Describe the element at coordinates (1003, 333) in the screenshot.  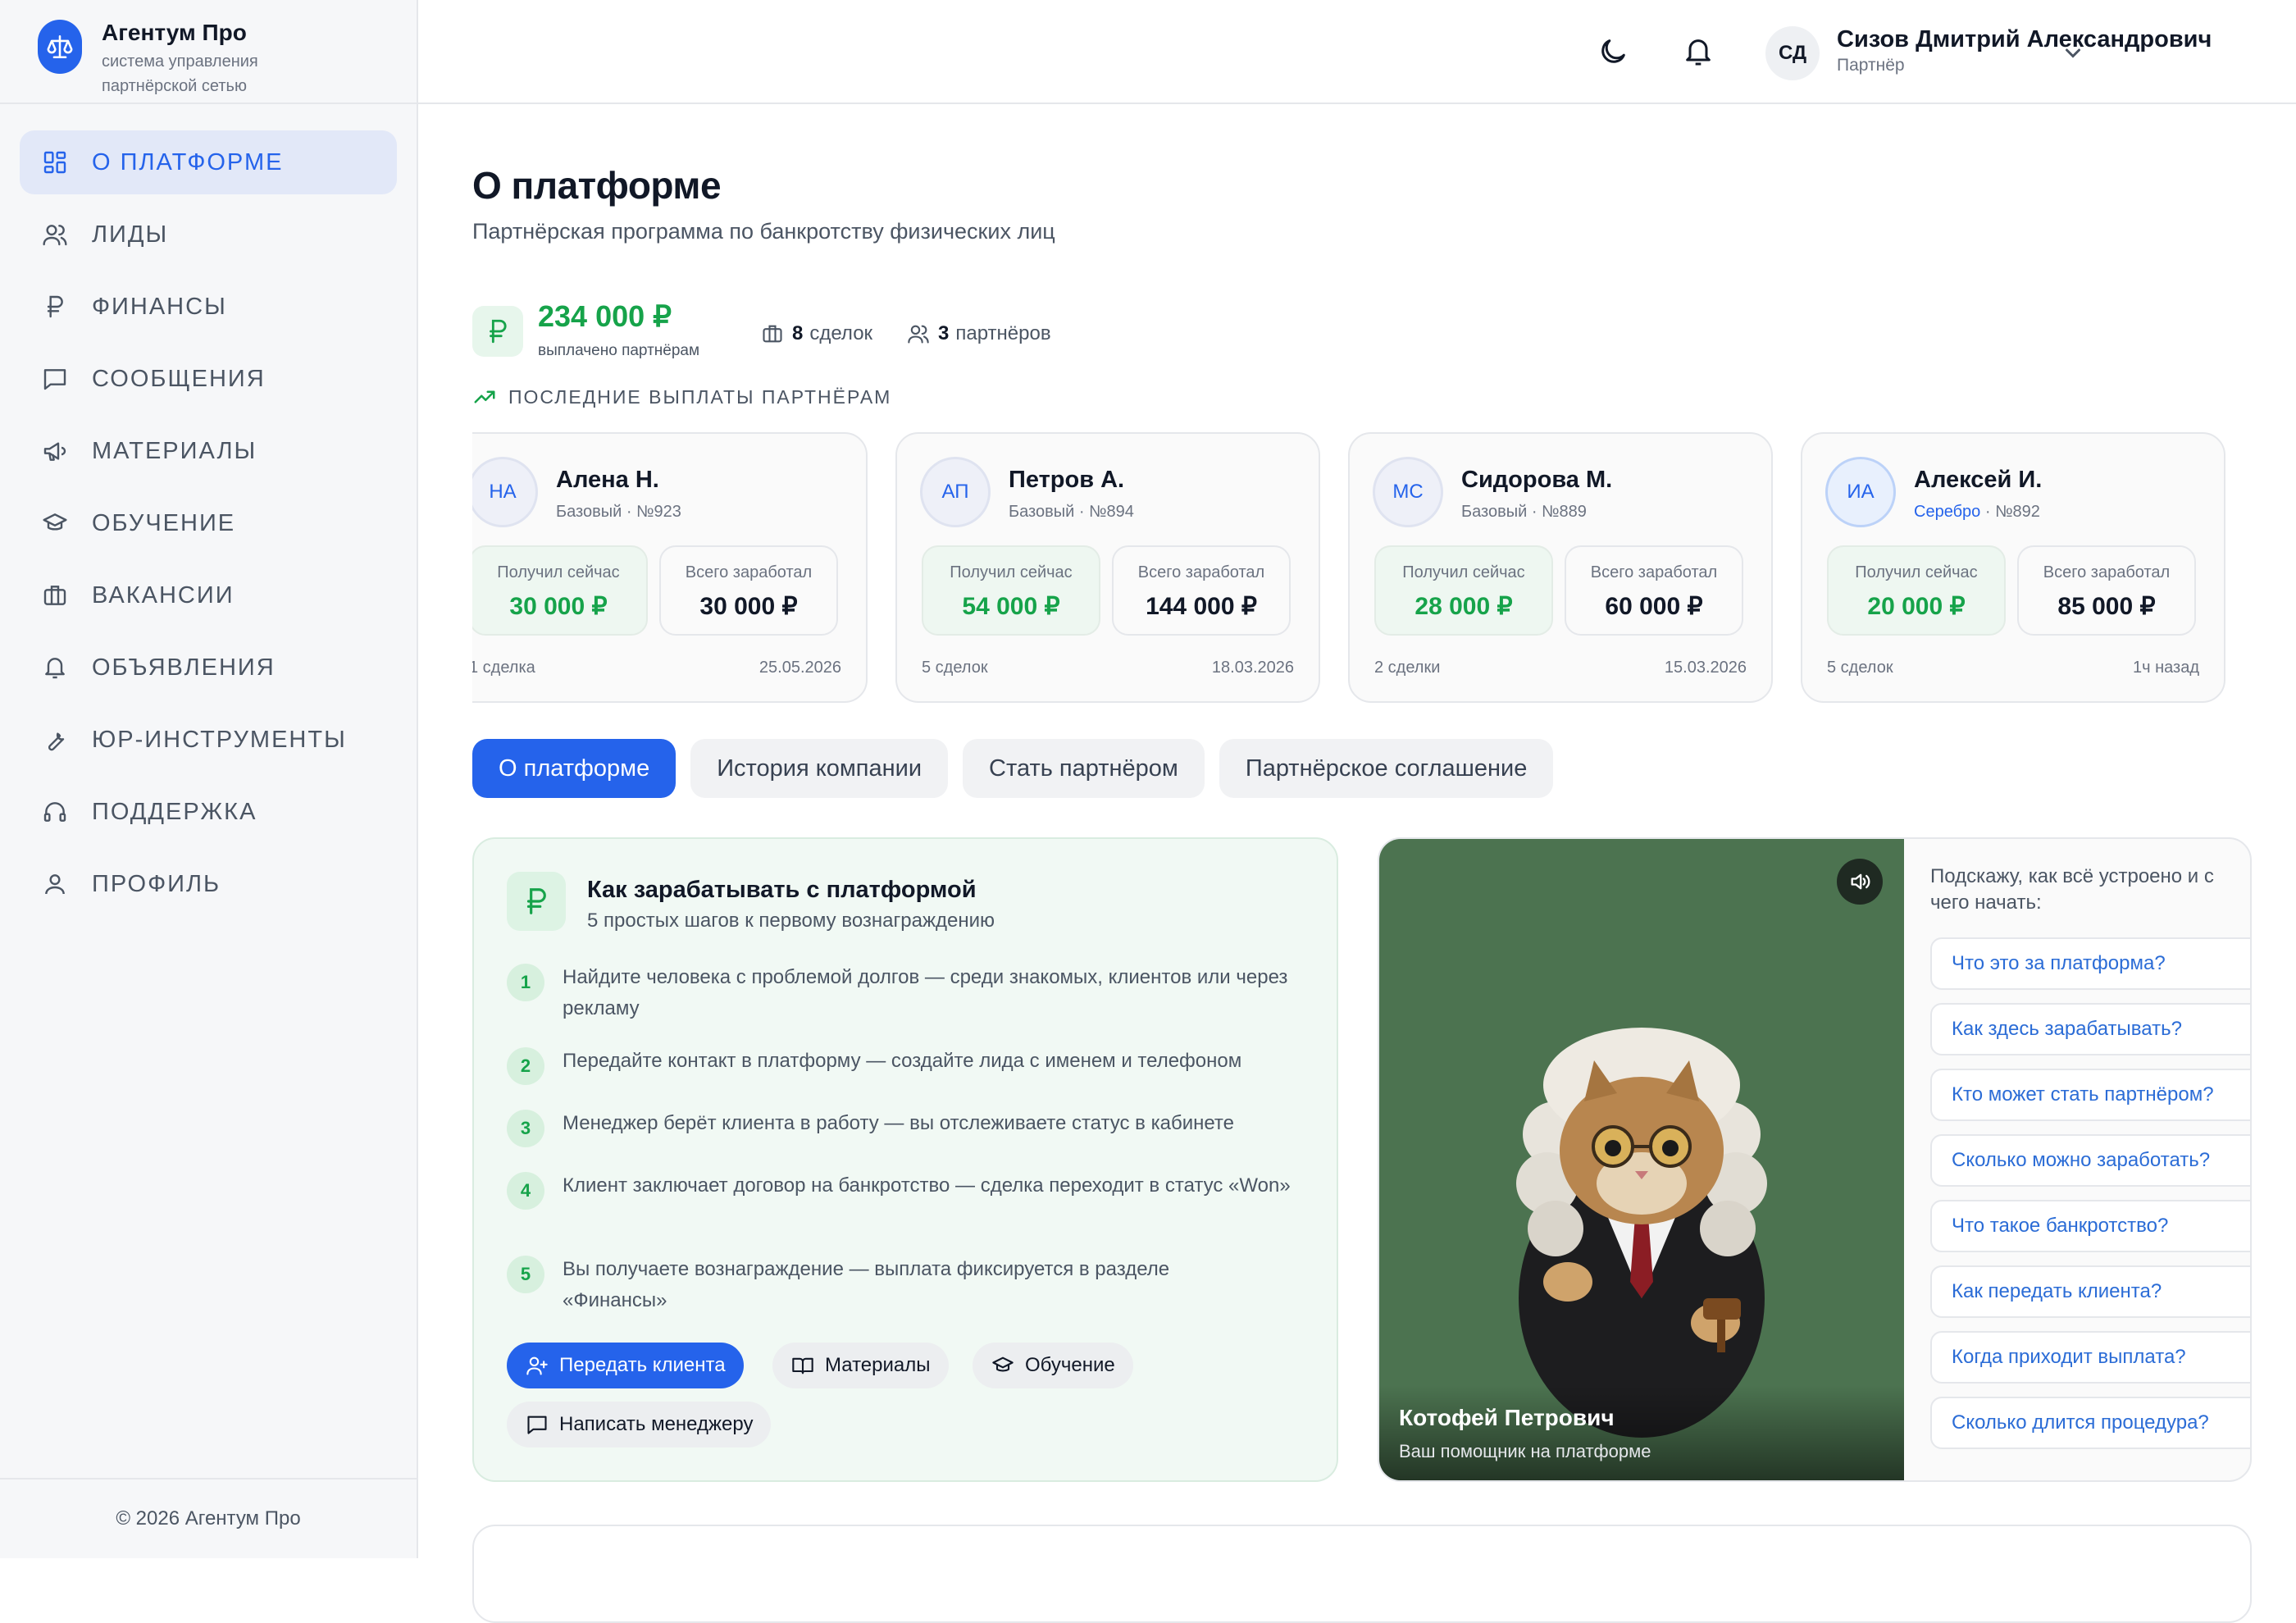
I see `partners-label: партнёров` at that location.